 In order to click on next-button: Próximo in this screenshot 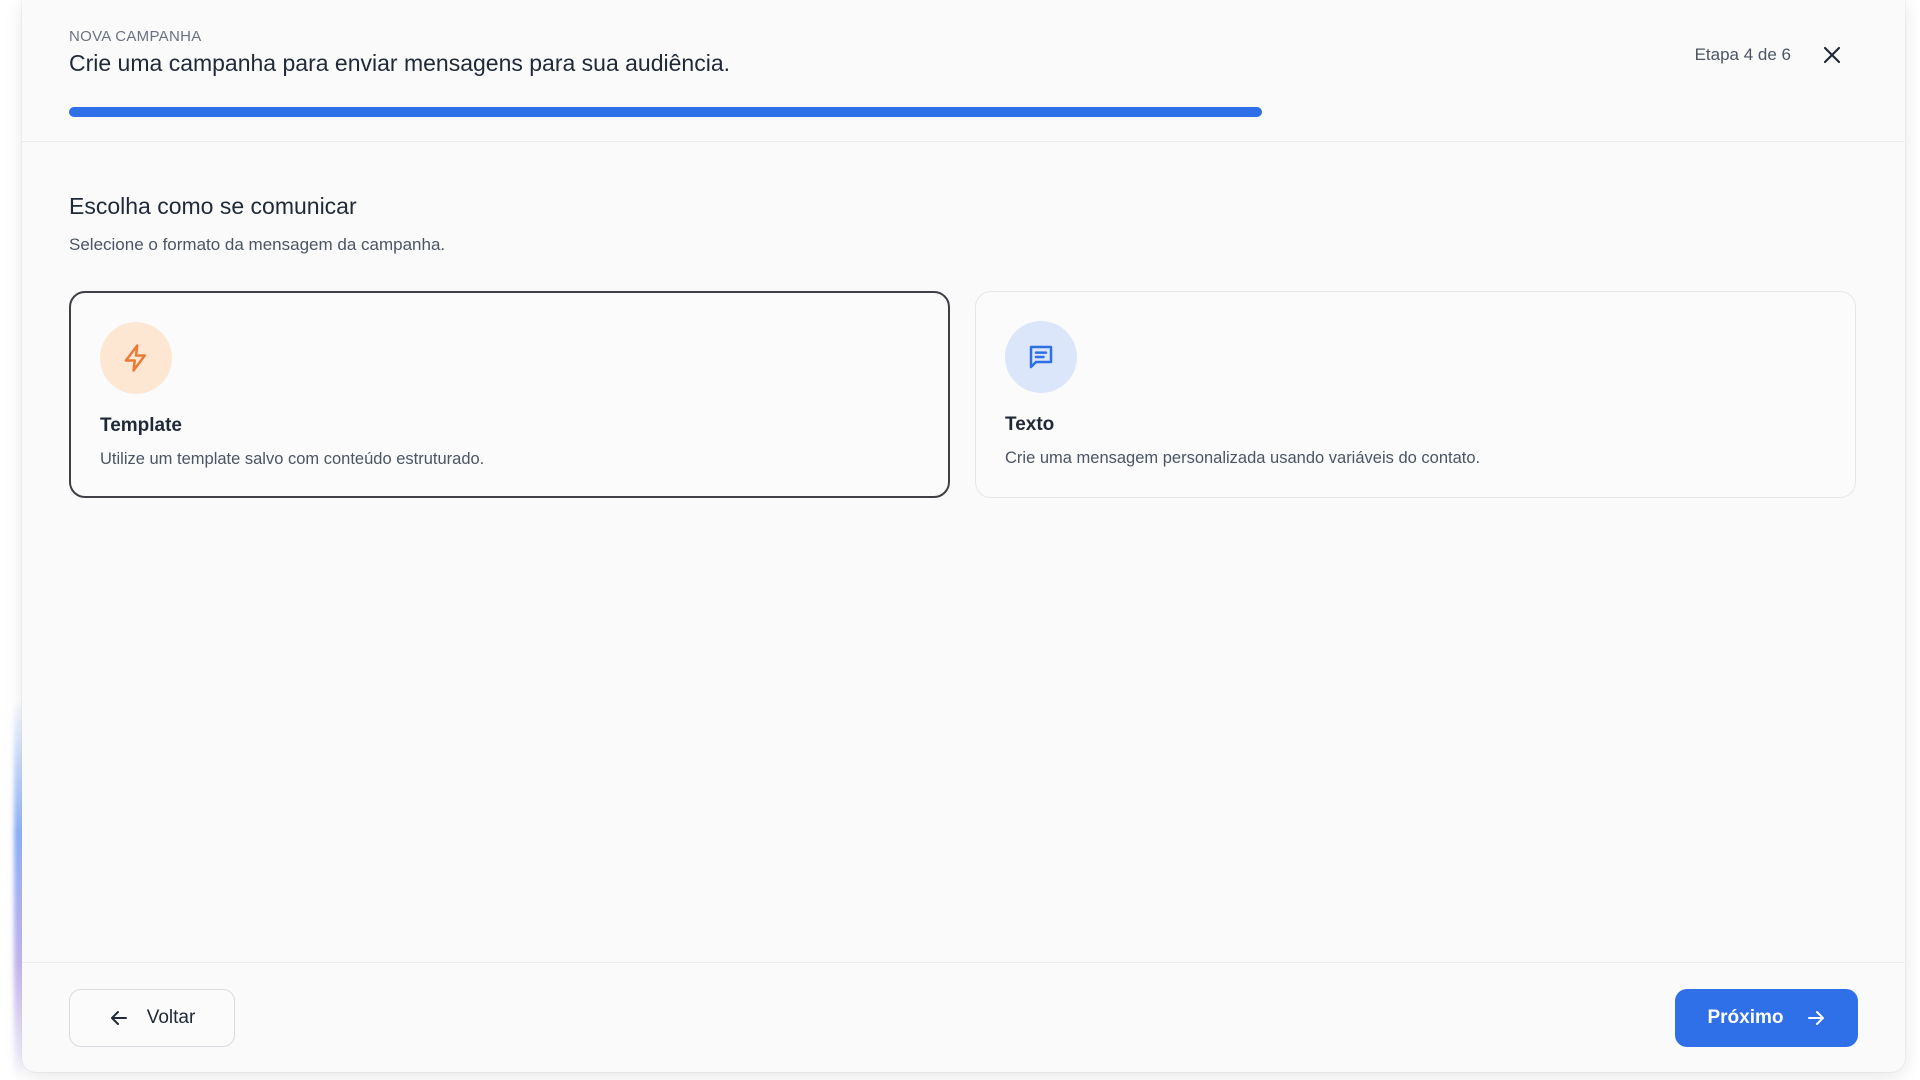, I will do `click(1766, 1018)`.